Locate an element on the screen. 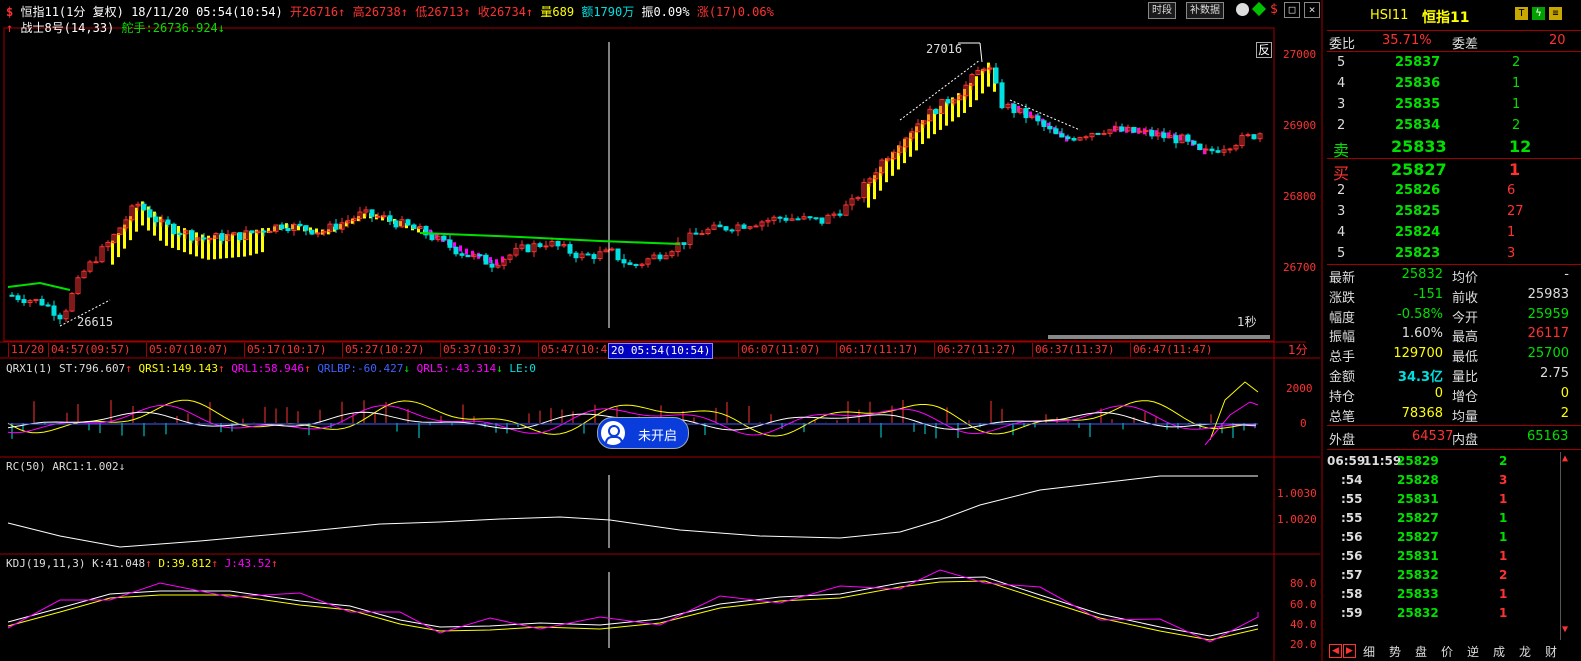  tab-2: 盘 is located at coordinates (1421, 651).